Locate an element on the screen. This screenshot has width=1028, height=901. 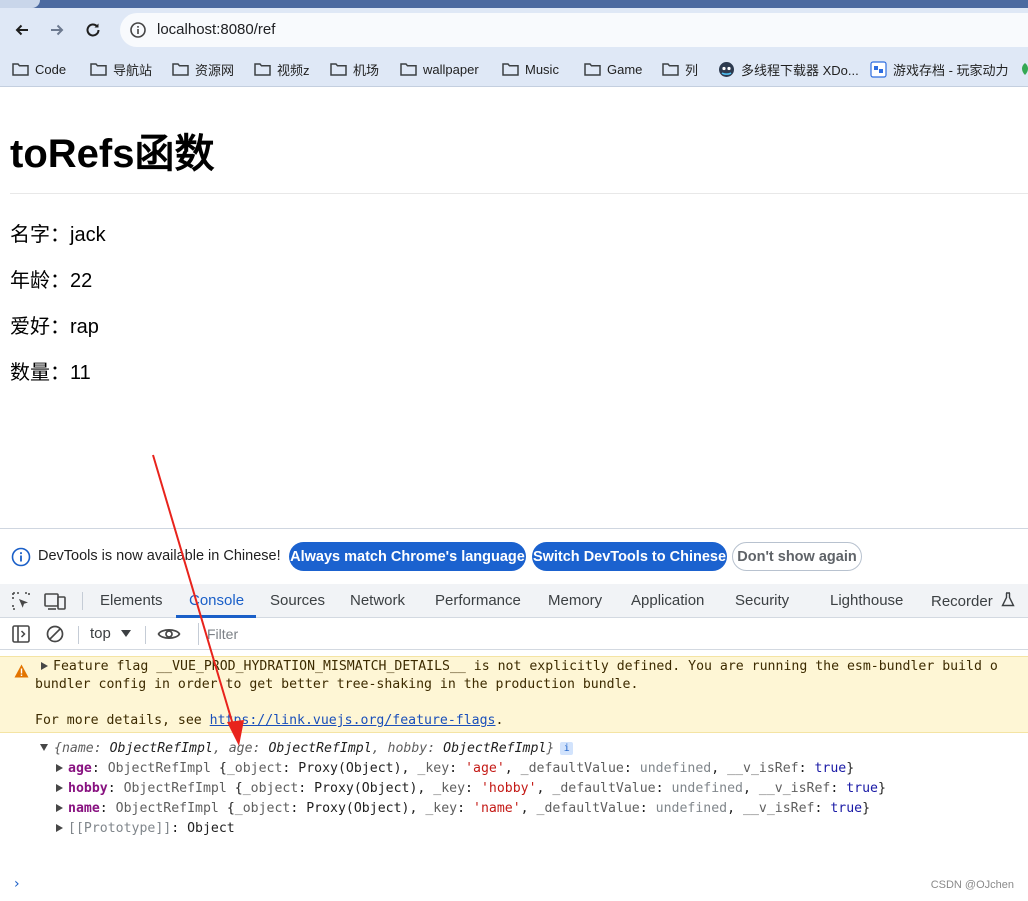
inspect-cursor-icon is located at coordinates (21, 601).